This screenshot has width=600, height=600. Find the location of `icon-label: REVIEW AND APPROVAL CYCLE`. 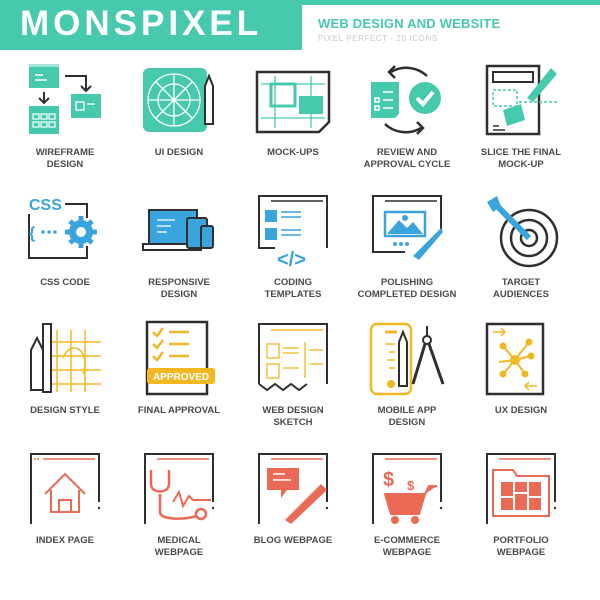

icon-label: REVIEW AND APPROVAL CYCLE is located at coordinates (407, 158).